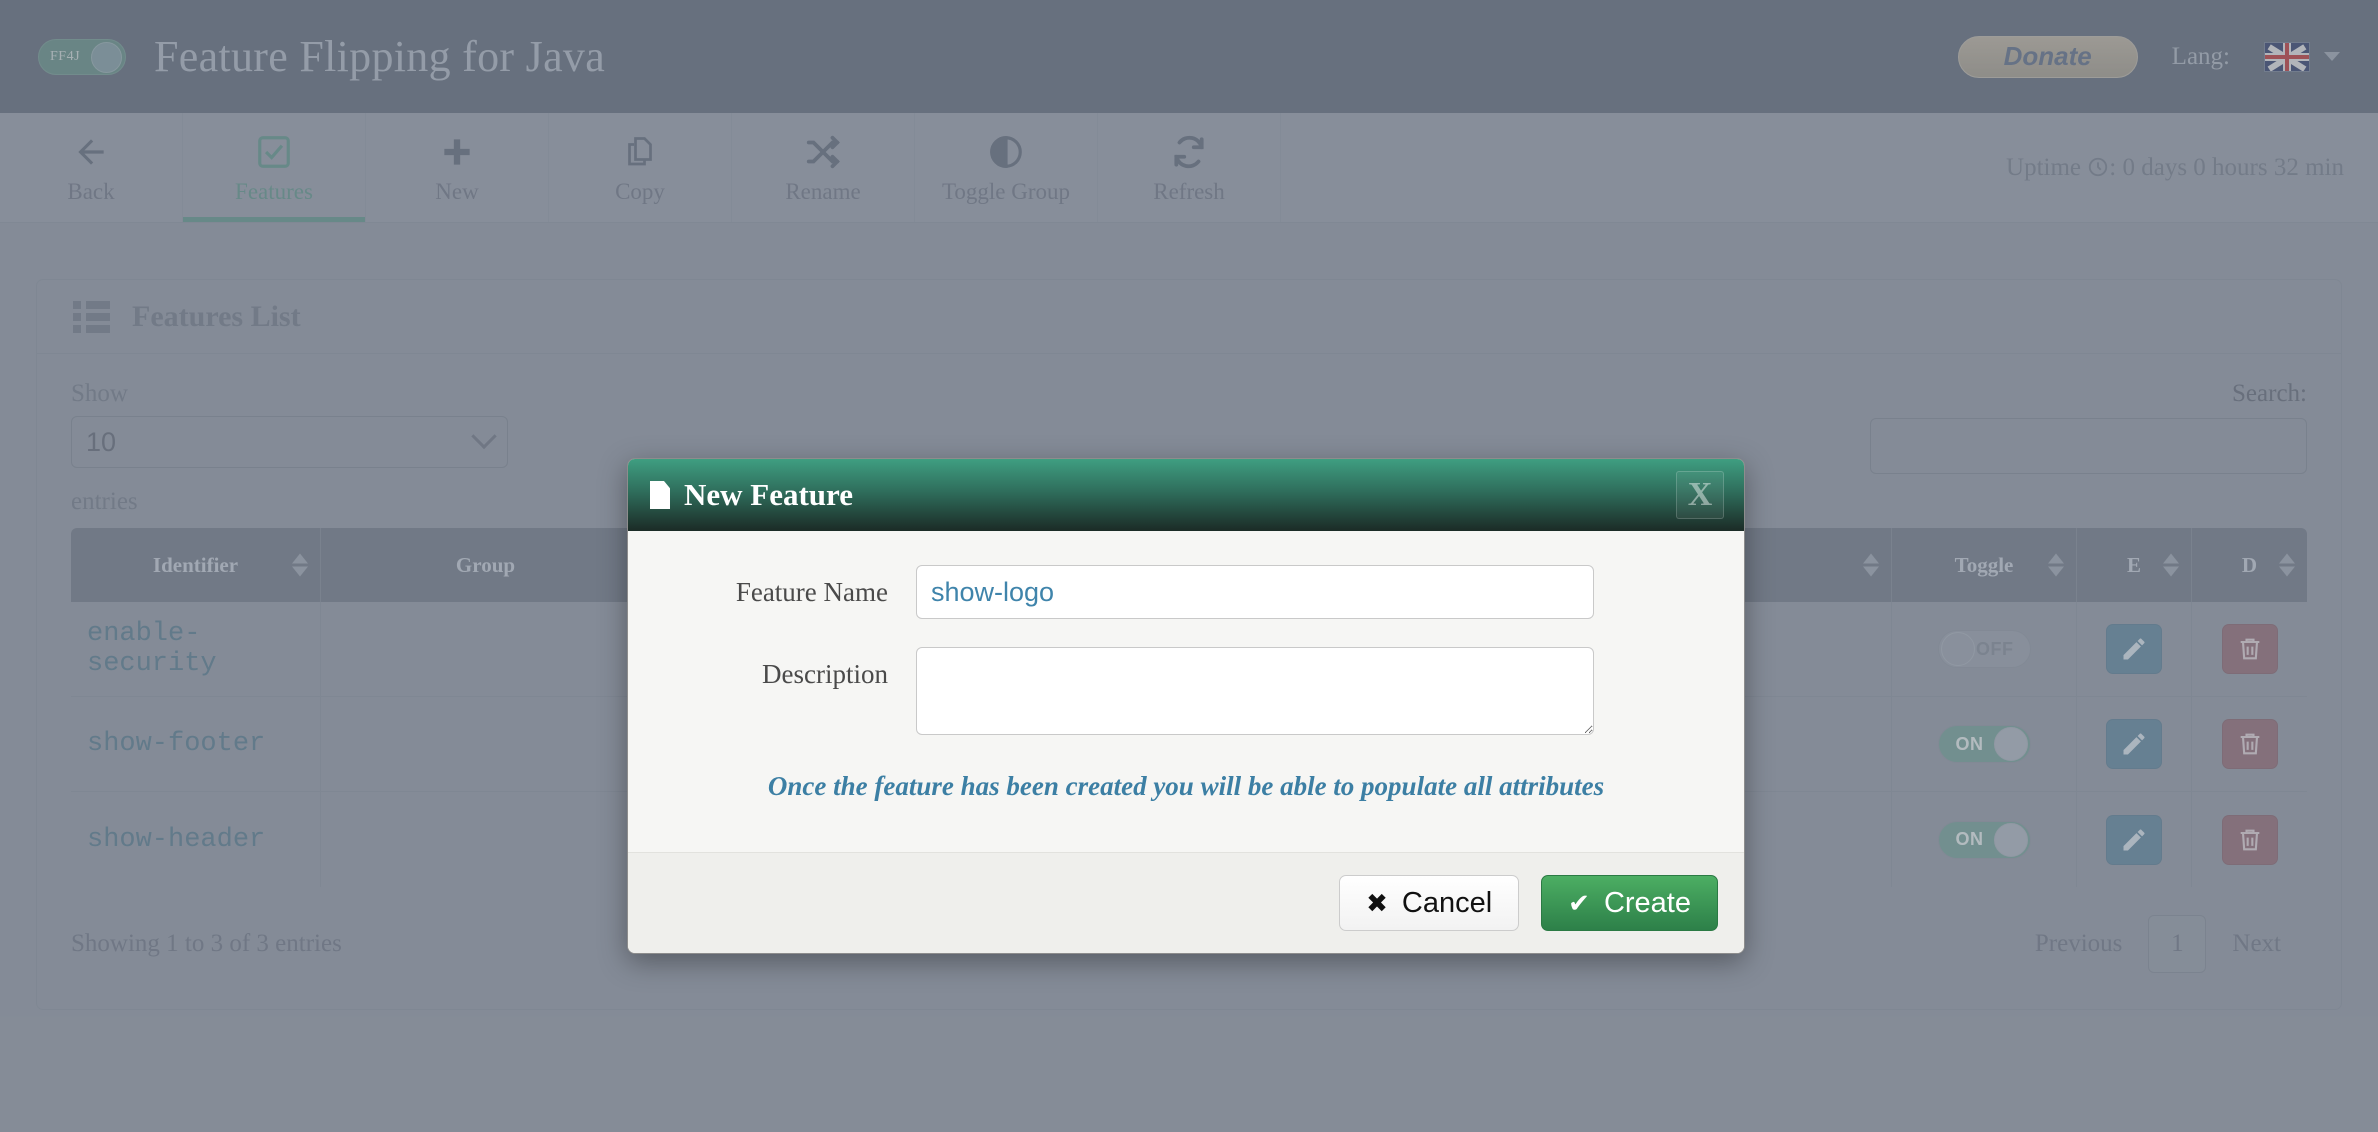 Image resolution: width=2378 pixels, height=1132 pixels. I want to click on modal-header: New Feature X, so click(1186, 495).